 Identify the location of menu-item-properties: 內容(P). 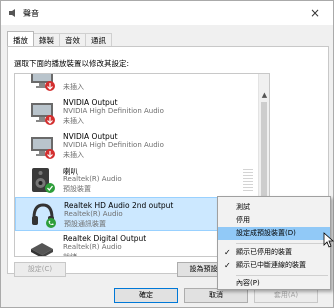
(274, 283).